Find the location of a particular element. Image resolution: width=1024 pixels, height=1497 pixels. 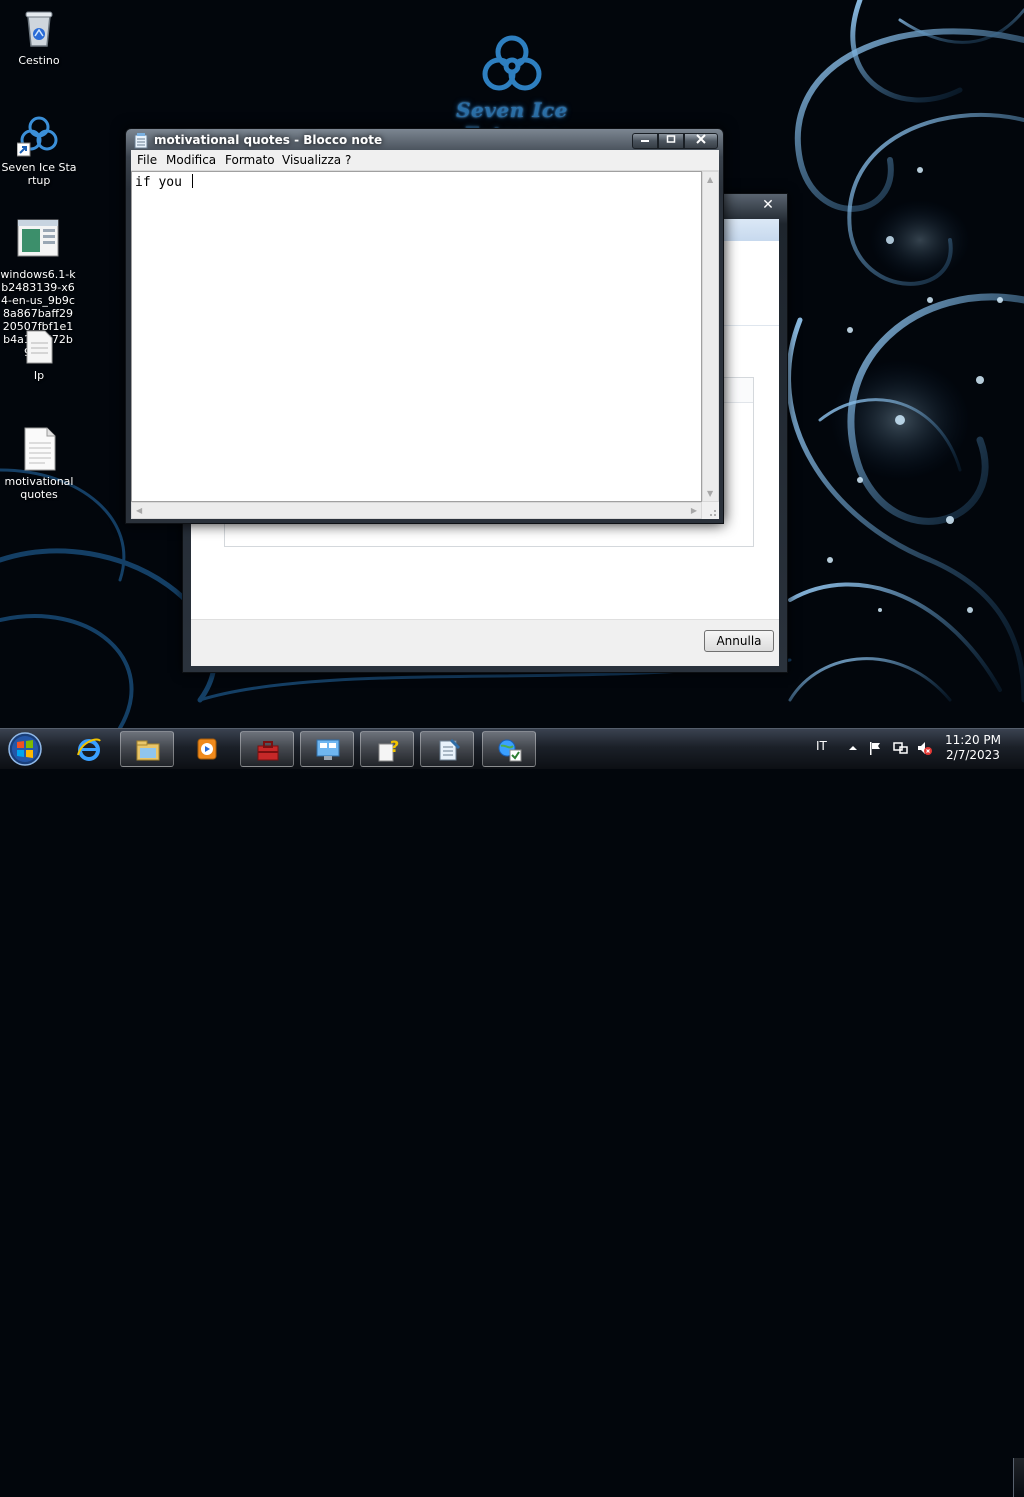

menu-formato: Formato is located at coordinates (250, 160).